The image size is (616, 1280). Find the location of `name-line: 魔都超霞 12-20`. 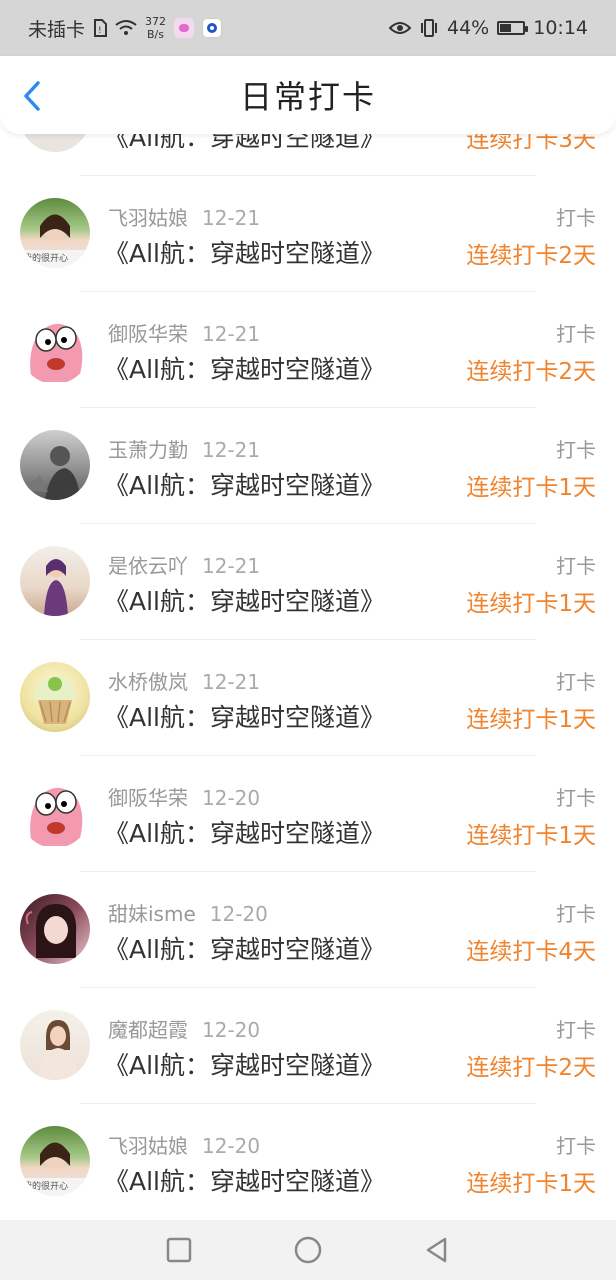

name-line: 魔都超霞 12-20 is located at coordinates (184, 1028).